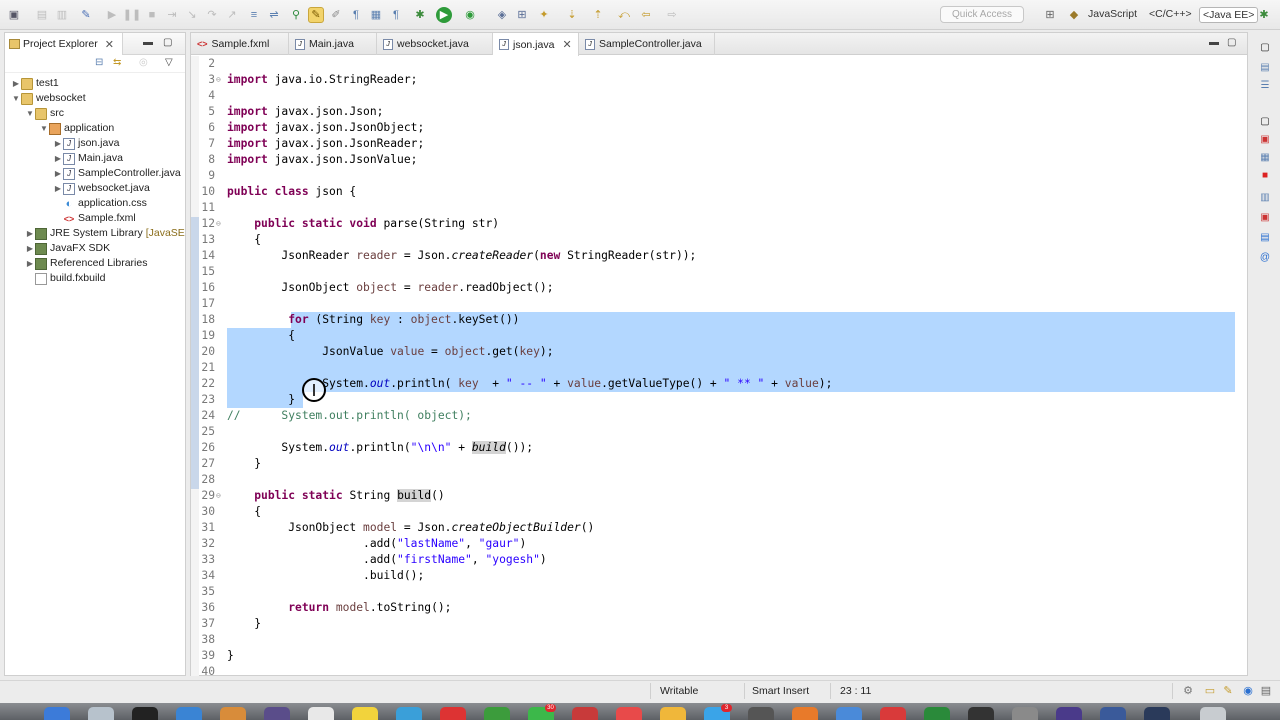  What do you see at coordinates (254, 15) in the screenshot?
I see `toggle-block-selection-icon: ≡` at bounding box center [254, 15].